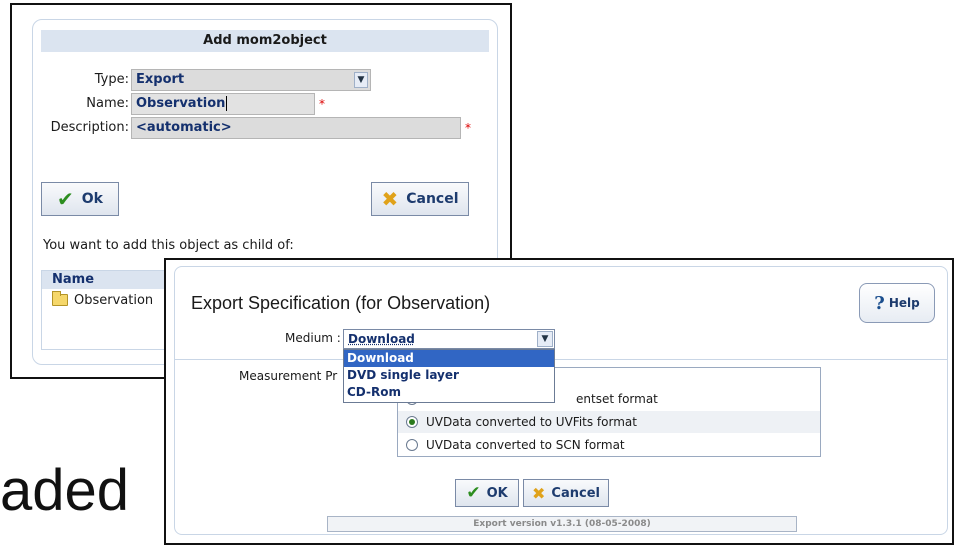 The width and height of the screenshot is (954, 545). I want to click on radio-selected, so click(412, 422).